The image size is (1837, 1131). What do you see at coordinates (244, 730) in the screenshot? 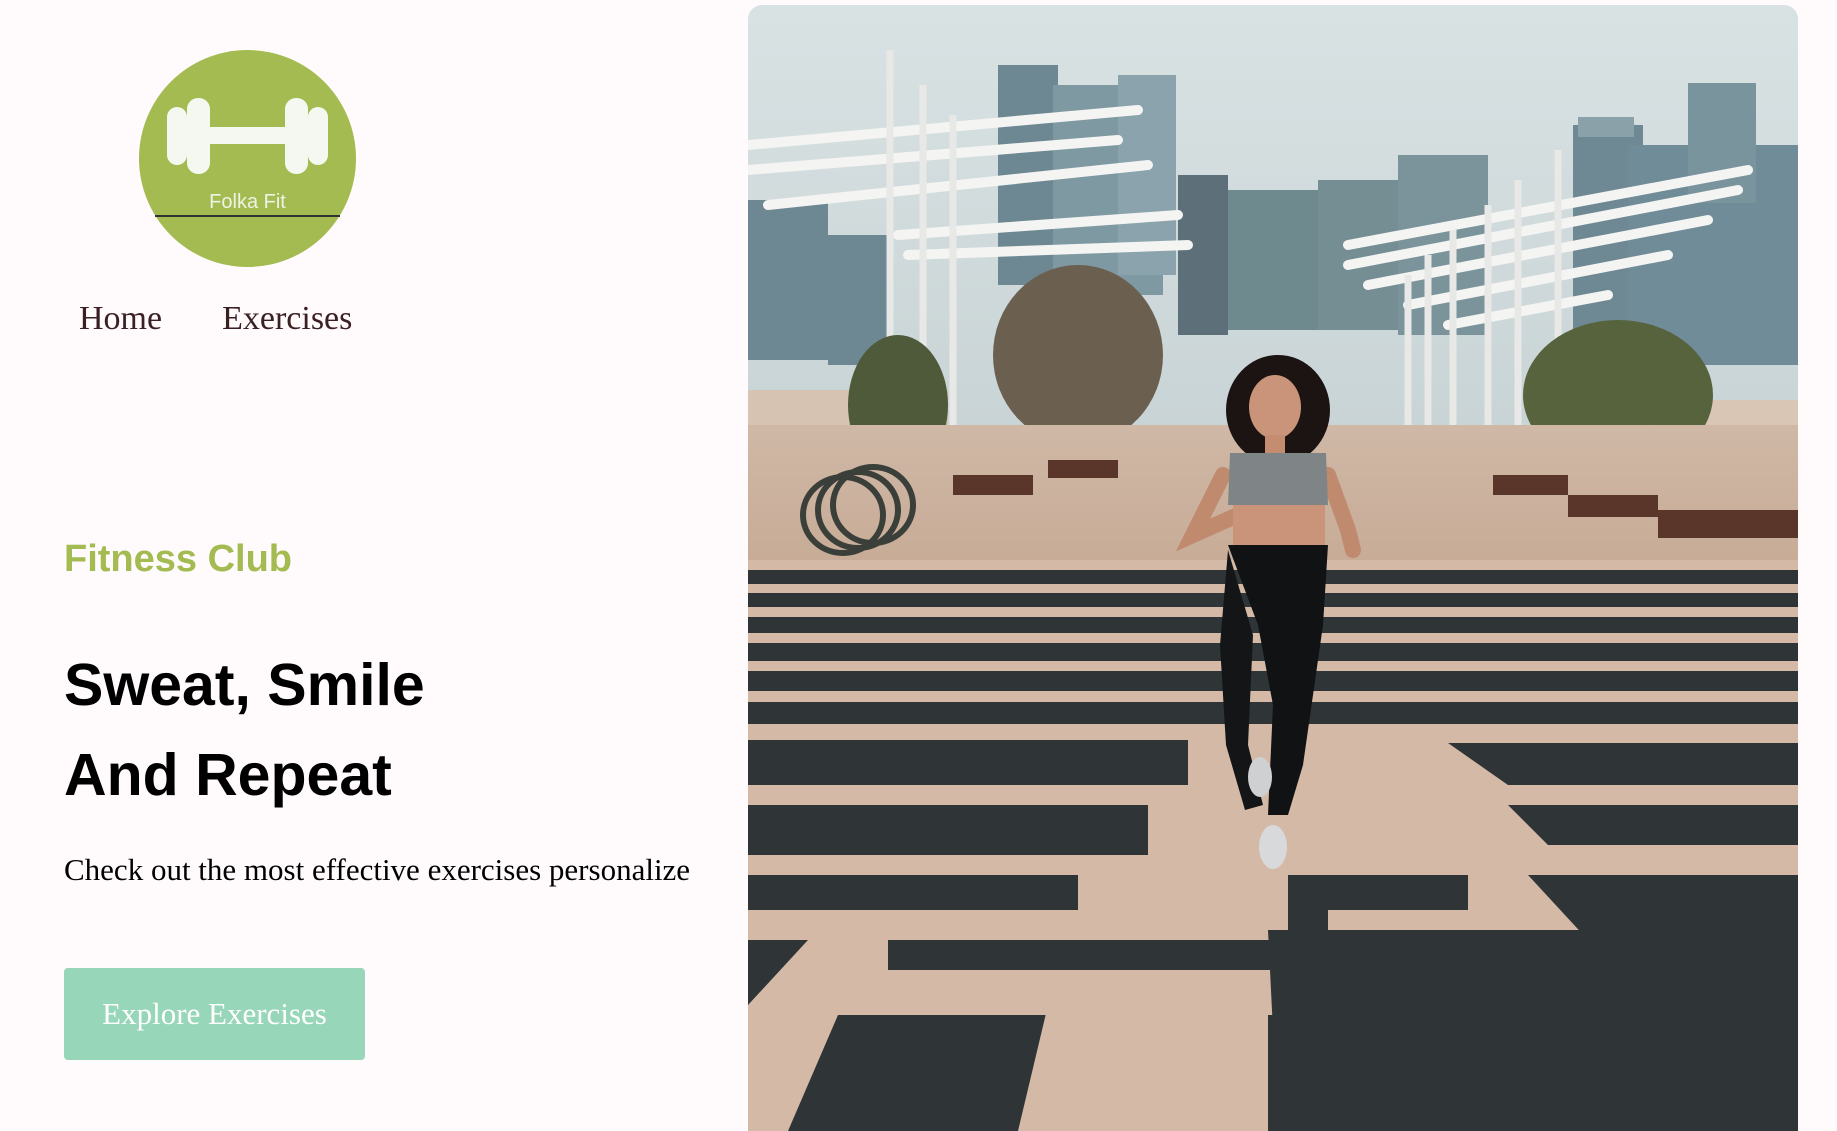
I see `hero-headline: Sweat, Smile And Repeat` at bounding box center [244, 730].